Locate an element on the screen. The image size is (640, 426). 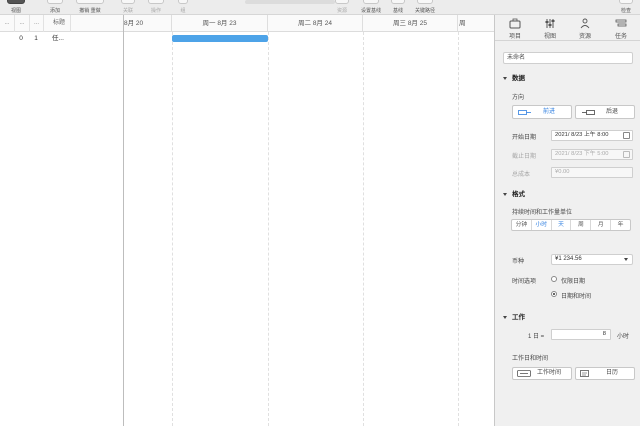
view-button: 视图 is located at coordinates (16, 7).